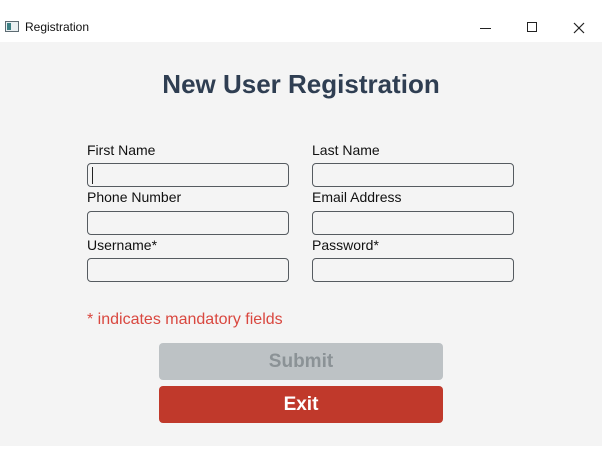 The height and width of the screenshot is (461, 602). What do you see at coordinates (92, 175) in the screenshot?
I see `text-caret` at bounding box center [92, 175].